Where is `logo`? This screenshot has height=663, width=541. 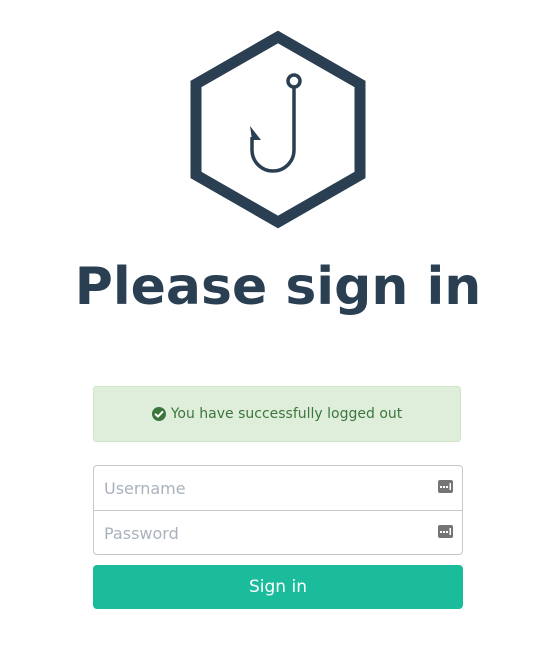
logo is located at coordinates (278, 129).